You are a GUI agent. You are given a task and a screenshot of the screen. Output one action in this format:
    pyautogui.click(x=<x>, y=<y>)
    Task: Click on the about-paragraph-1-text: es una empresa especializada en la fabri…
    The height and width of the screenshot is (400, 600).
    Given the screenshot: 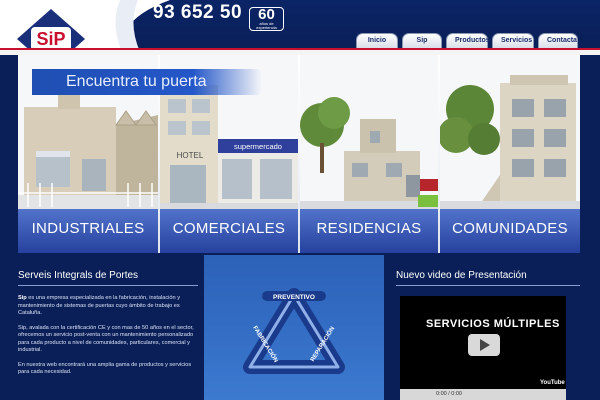 What is the action you would take?
    pyautogui.click(x=99, y=305)
    